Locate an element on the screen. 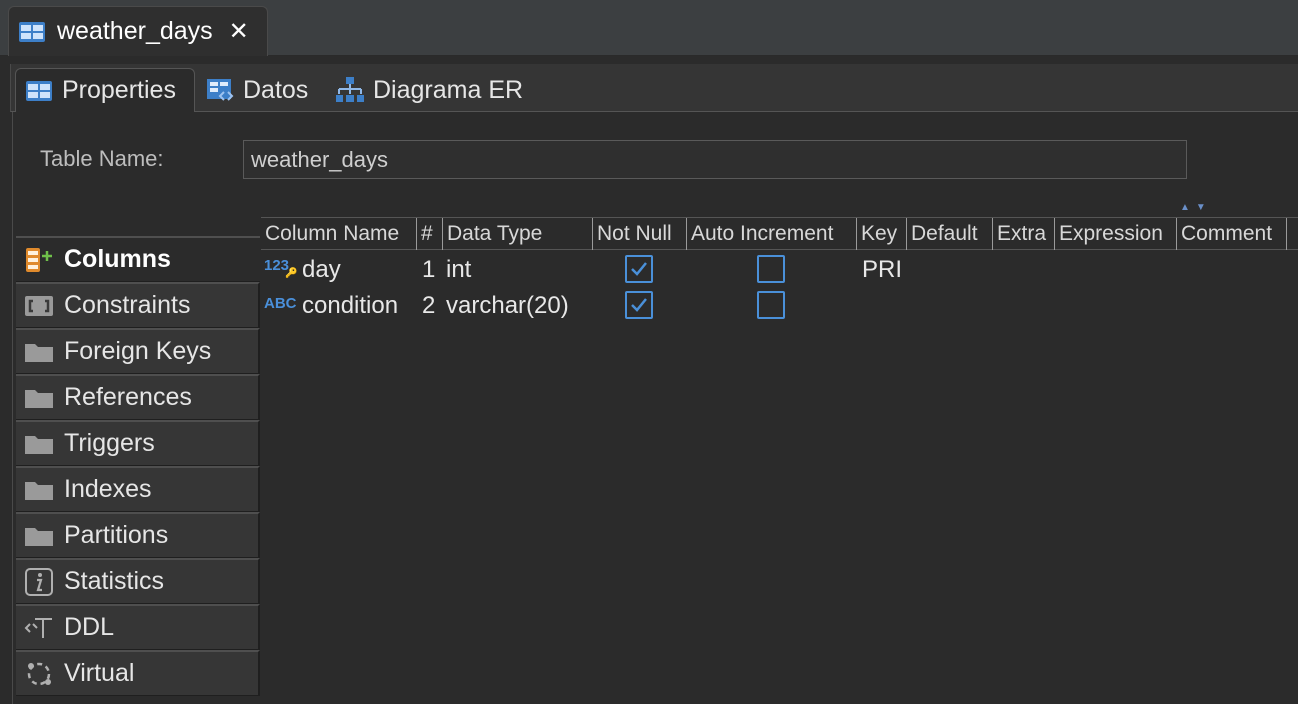 This screenshot has width=1298, height=704. ddl-icon is located at coordinates (39, 628).